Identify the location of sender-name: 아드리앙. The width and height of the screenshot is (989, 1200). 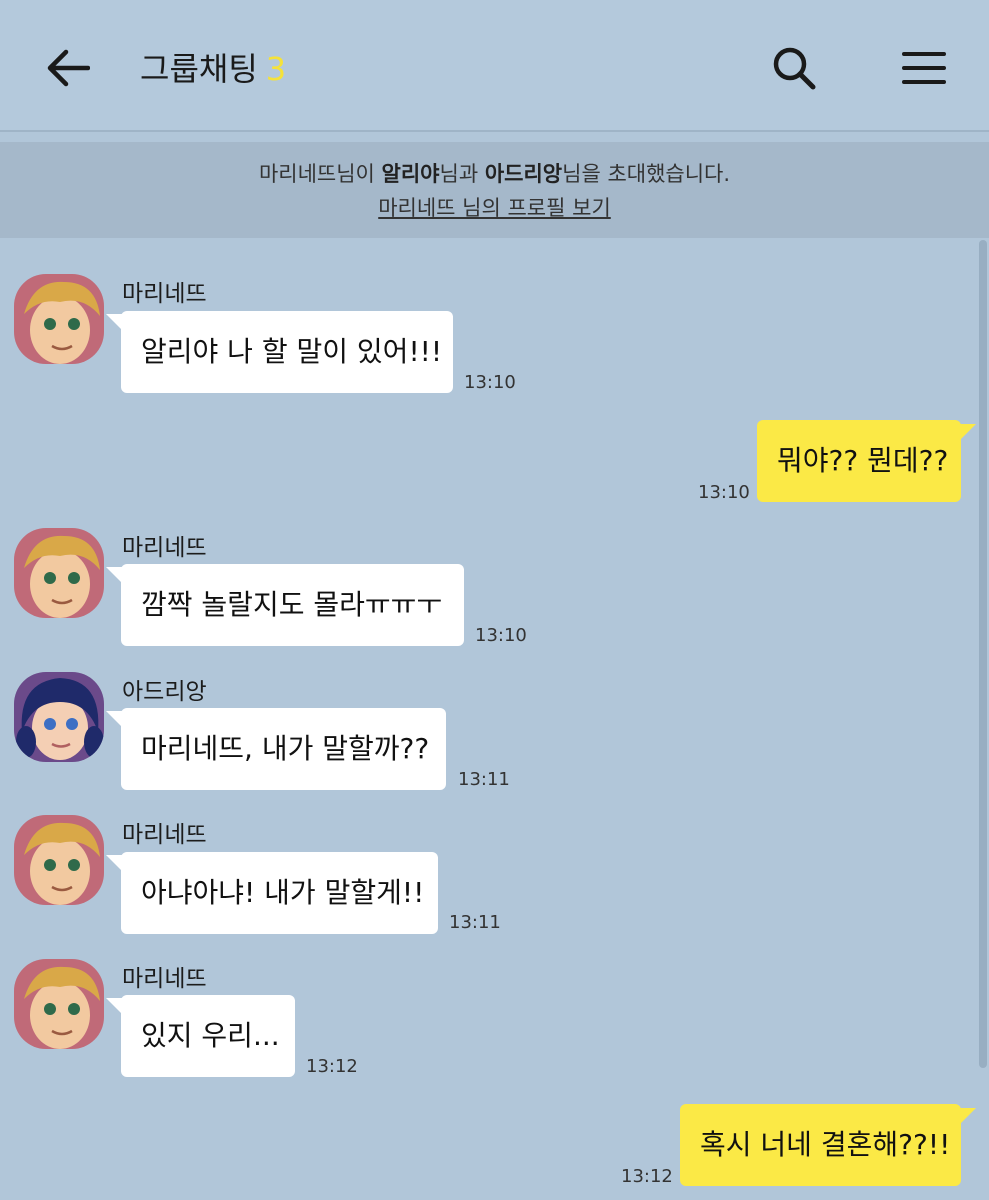
(164, 692).